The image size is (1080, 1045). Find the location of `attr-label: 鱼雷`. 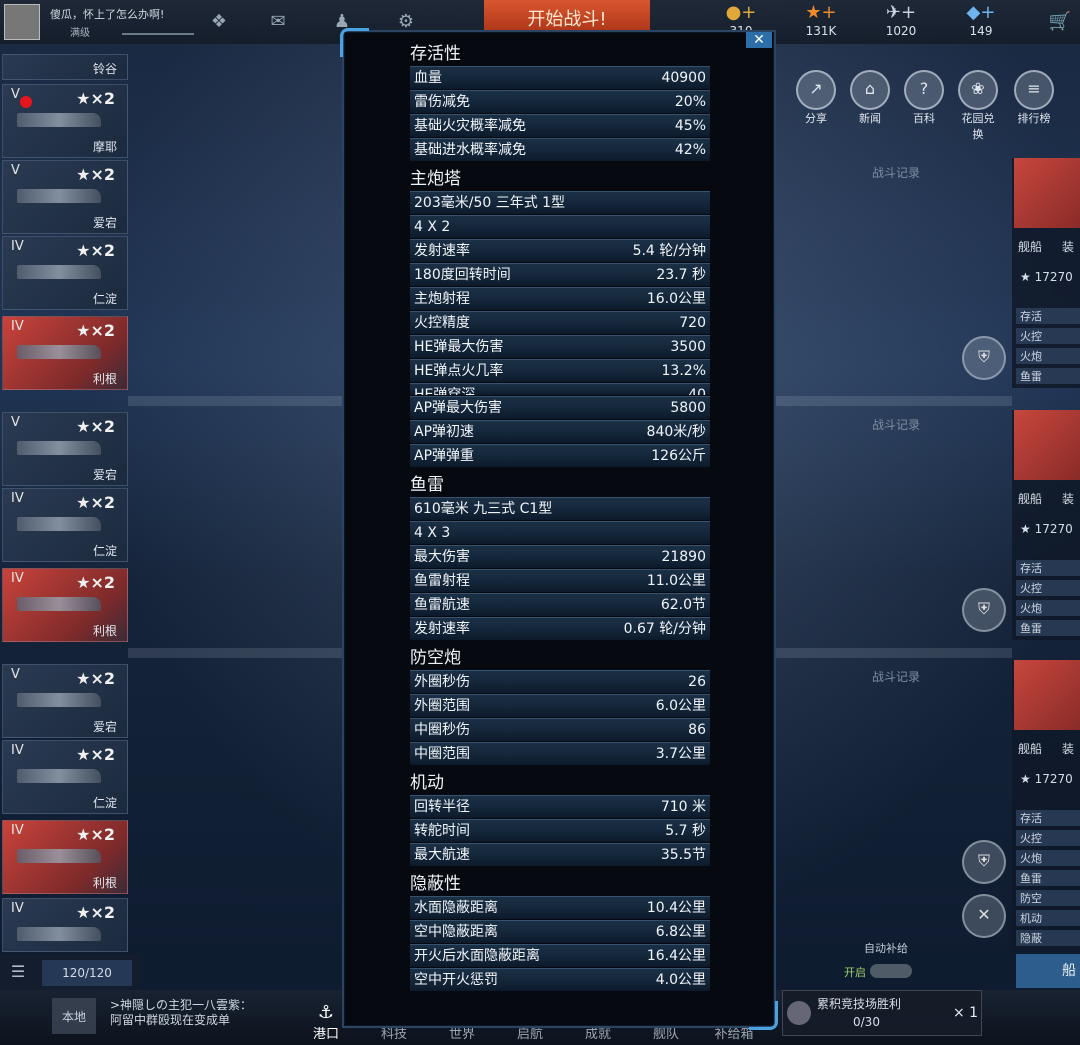

attr-label: 鱼雷 is located at coordinates (1048, 628).